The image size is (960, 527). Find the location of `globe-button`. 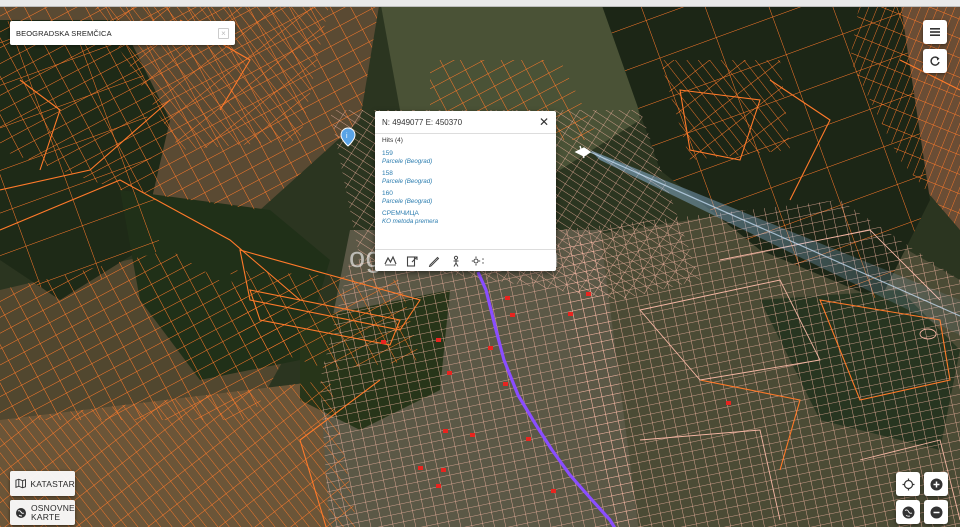

globe-button is located at coordinates (908, 512).